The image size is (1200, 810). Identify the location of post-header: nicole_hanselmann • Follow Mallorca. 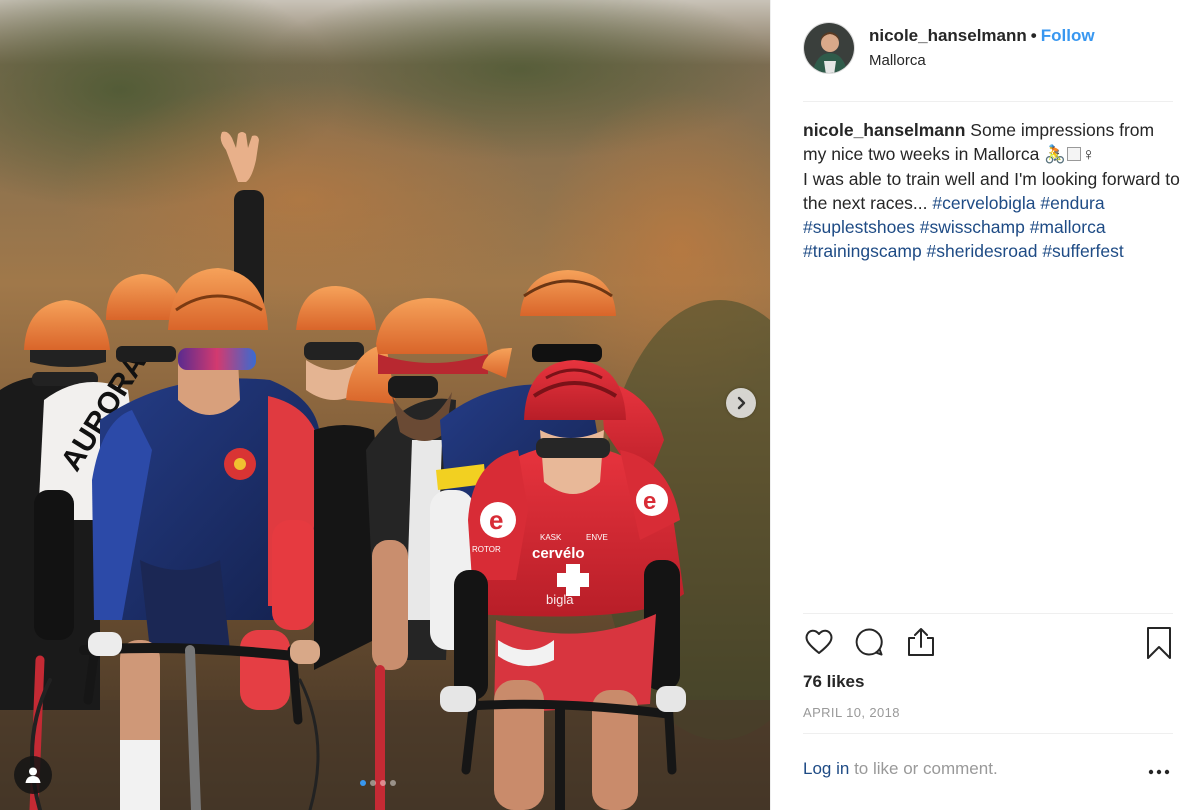
(987, 62).